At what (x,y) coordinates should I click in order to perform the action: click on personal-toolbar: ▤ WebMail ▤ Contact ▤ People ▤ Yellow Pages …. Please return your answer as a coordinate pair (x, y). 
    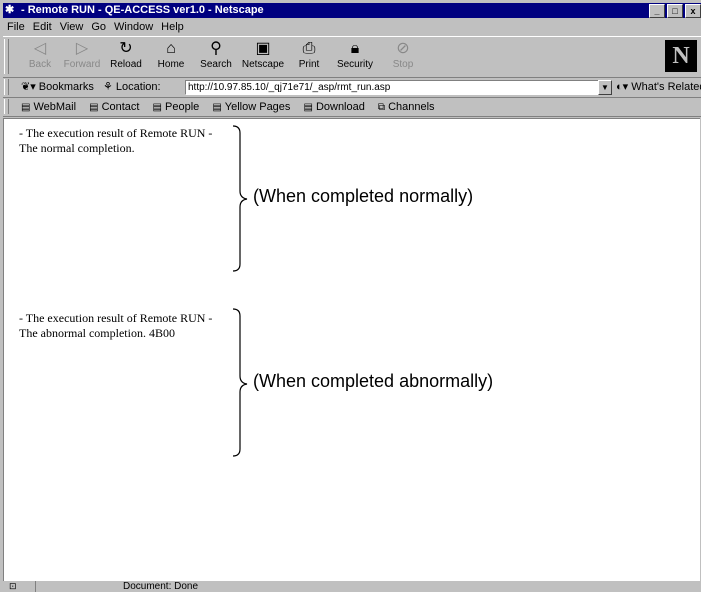
    Looking at the image, I should click on (352, 107).